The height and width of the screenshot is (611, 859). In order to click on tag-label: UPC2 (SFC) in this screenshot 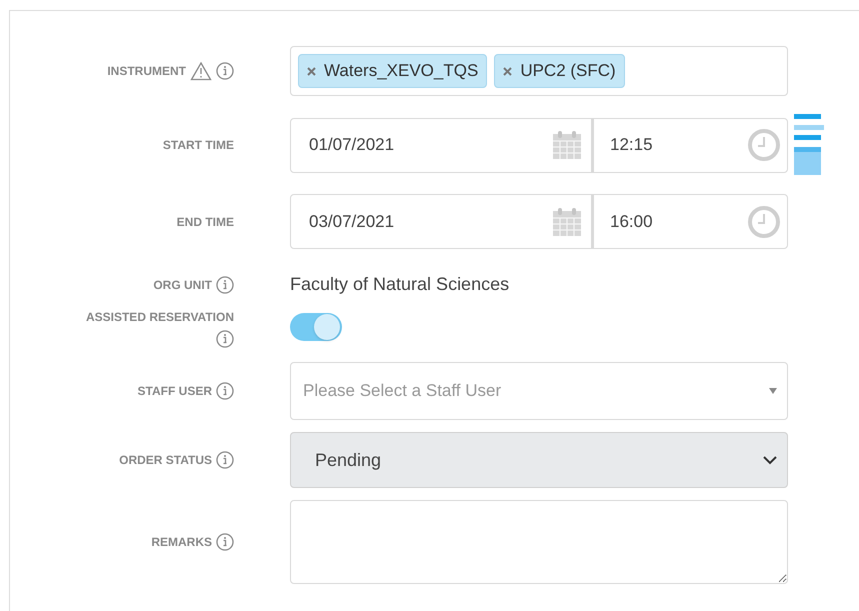, I will do `click(568, 71)`.